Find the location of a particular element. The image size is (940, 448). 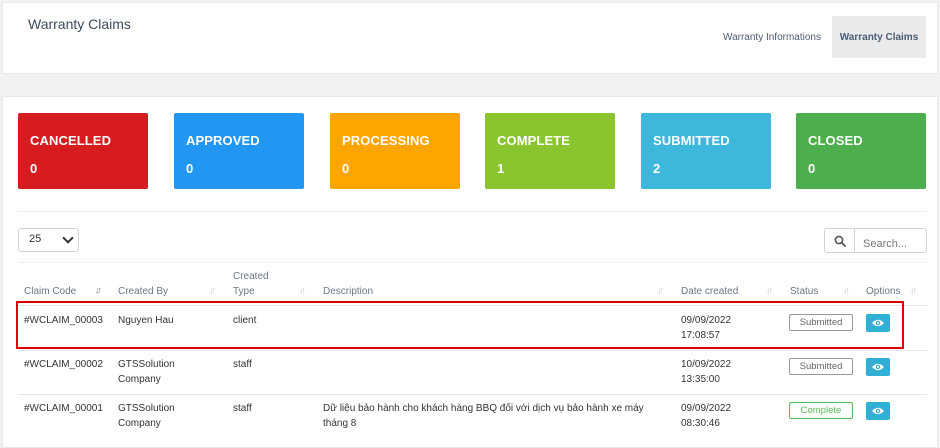

status-badge: Complete is located at coordinates (821, 410).